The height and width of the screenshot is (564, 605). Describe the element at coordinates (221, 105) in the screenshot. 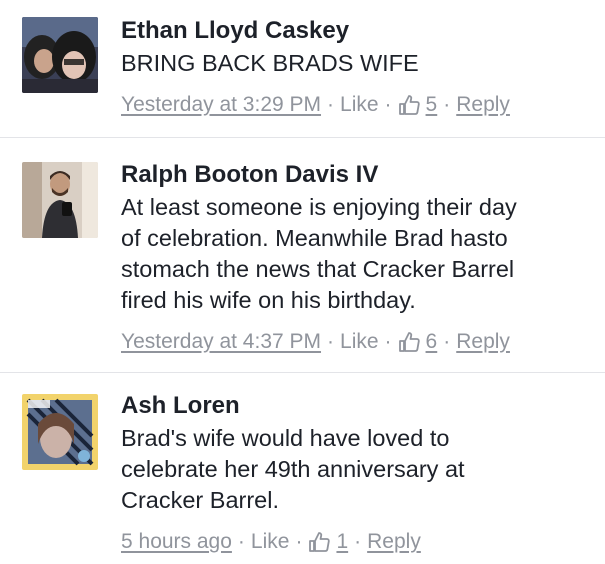

I see `comment-timestamp: Yesterday at 3:29 PM` at that location.